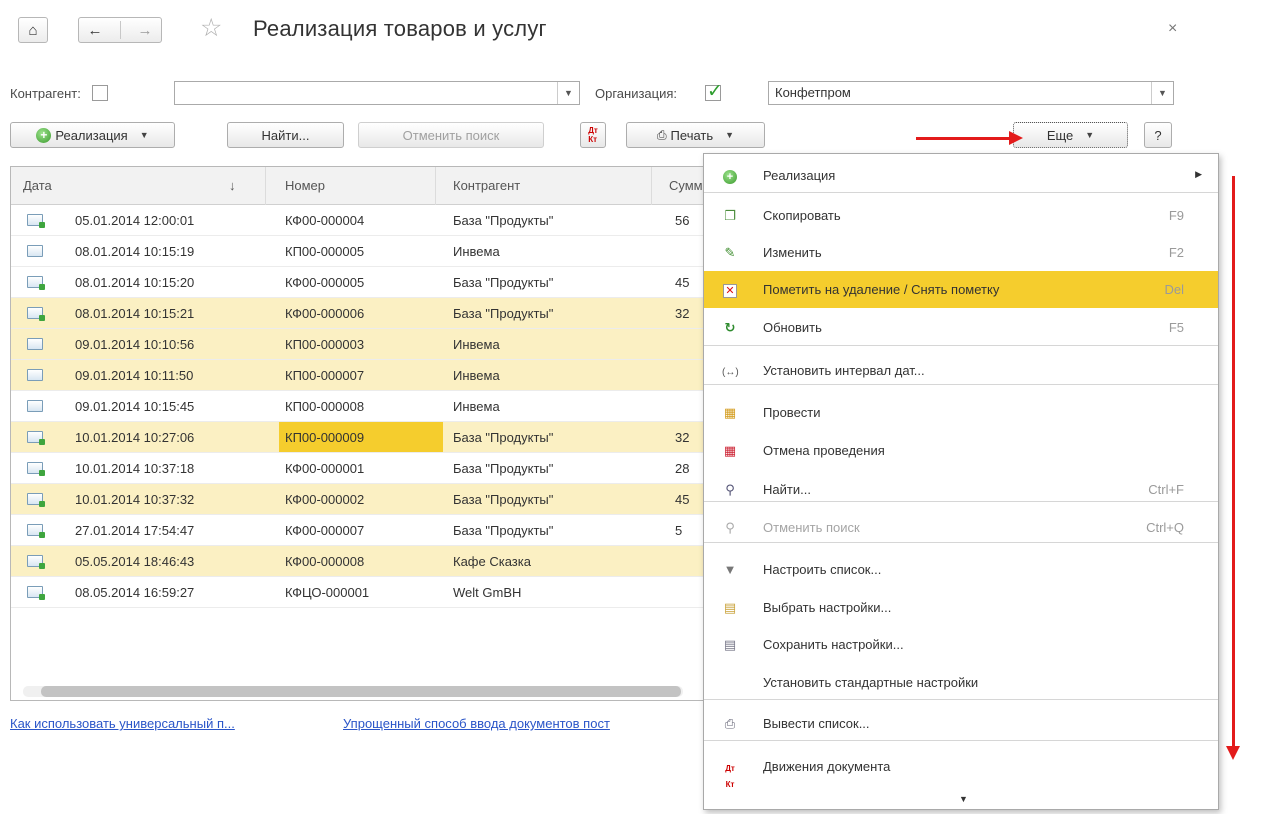  What do you see at coordinates (961, 252) in the screenshot?
I see `menu-item: ✎ Изменить F2` at bounding box center [961, 252].